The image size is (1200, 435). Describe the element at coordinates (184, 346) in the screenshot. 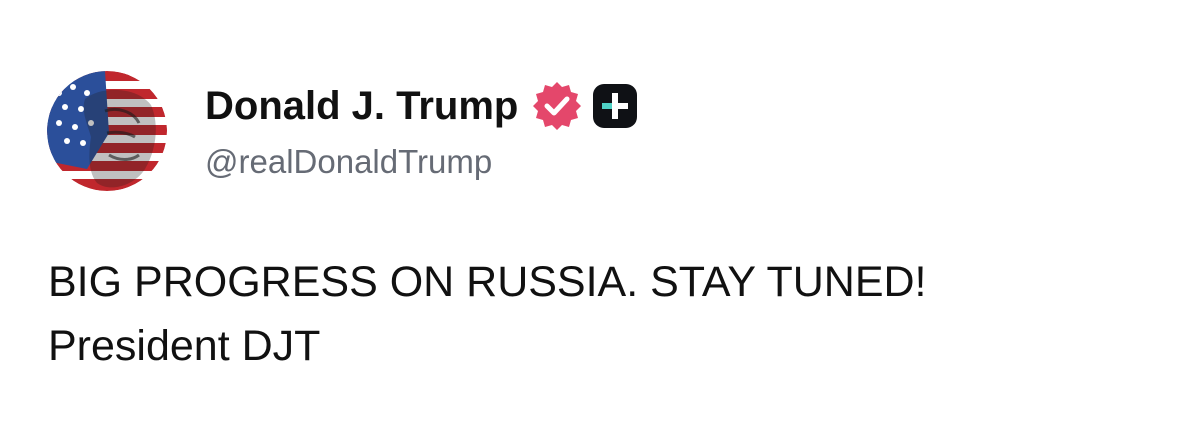

I see `post-text-line: President DJT` at that location.